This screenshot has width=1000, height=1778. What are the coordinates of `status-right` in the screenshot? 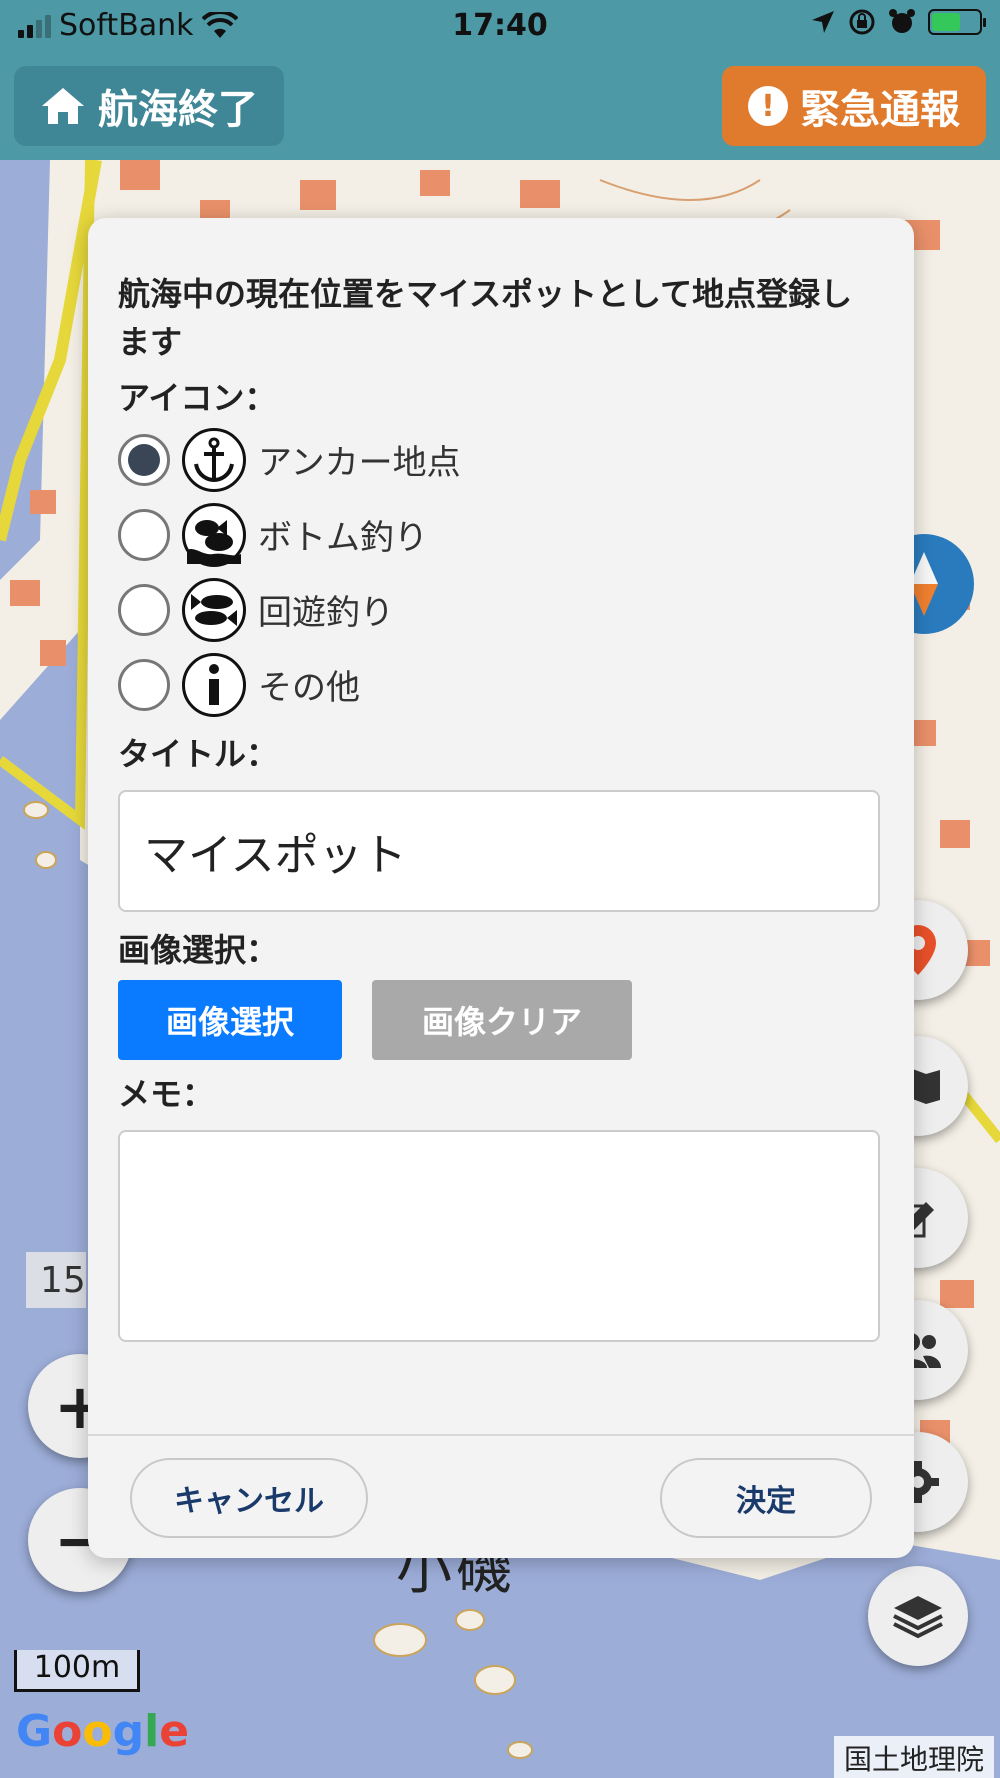 It's located at (898, 22).